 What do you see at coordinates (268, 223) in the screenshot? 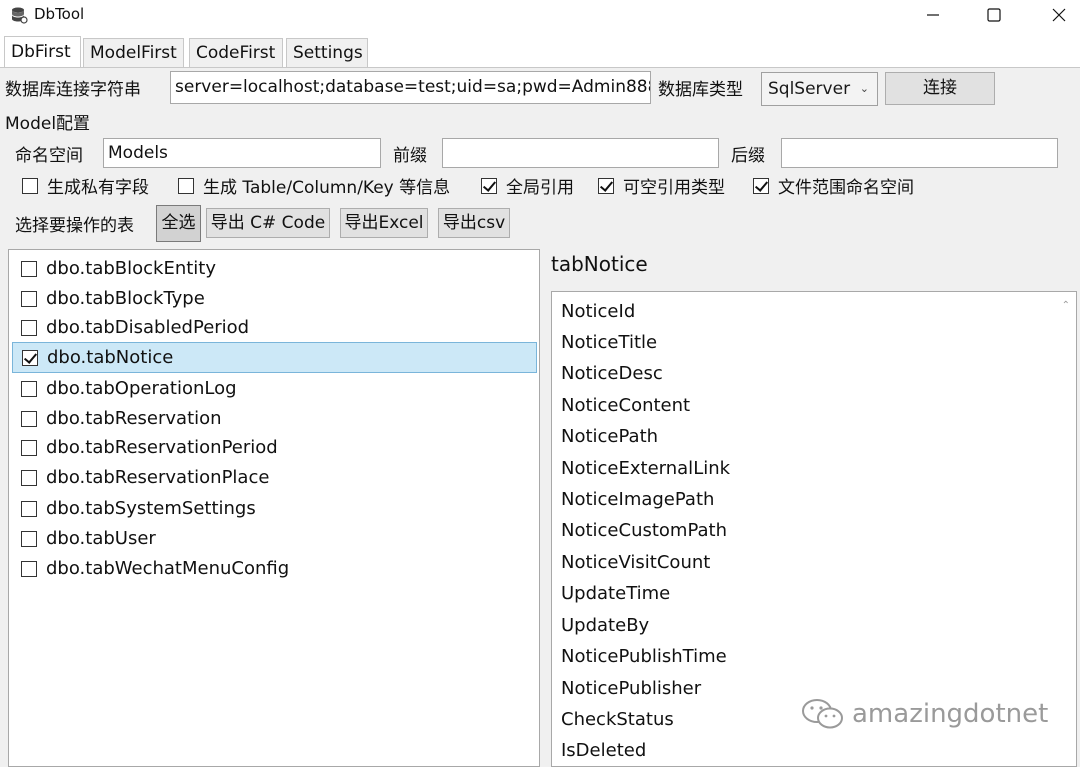
I see `export-code-button: 导出 C# Code` at bounding box center [268, 223].